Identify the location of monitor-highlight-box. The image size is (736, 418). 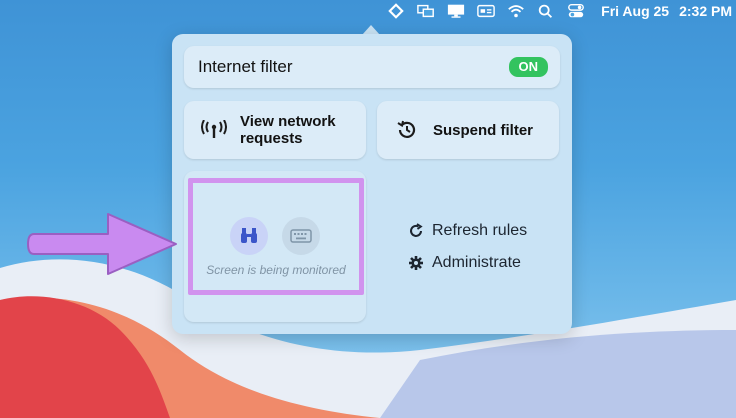
(276, 236).